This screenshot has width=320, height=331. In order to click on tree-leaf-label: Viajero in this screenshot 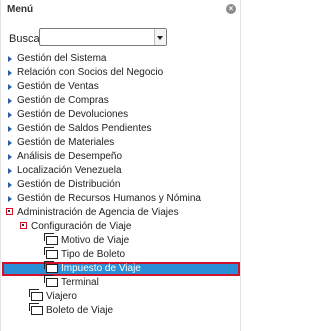, I will do `click(61, 296)`.